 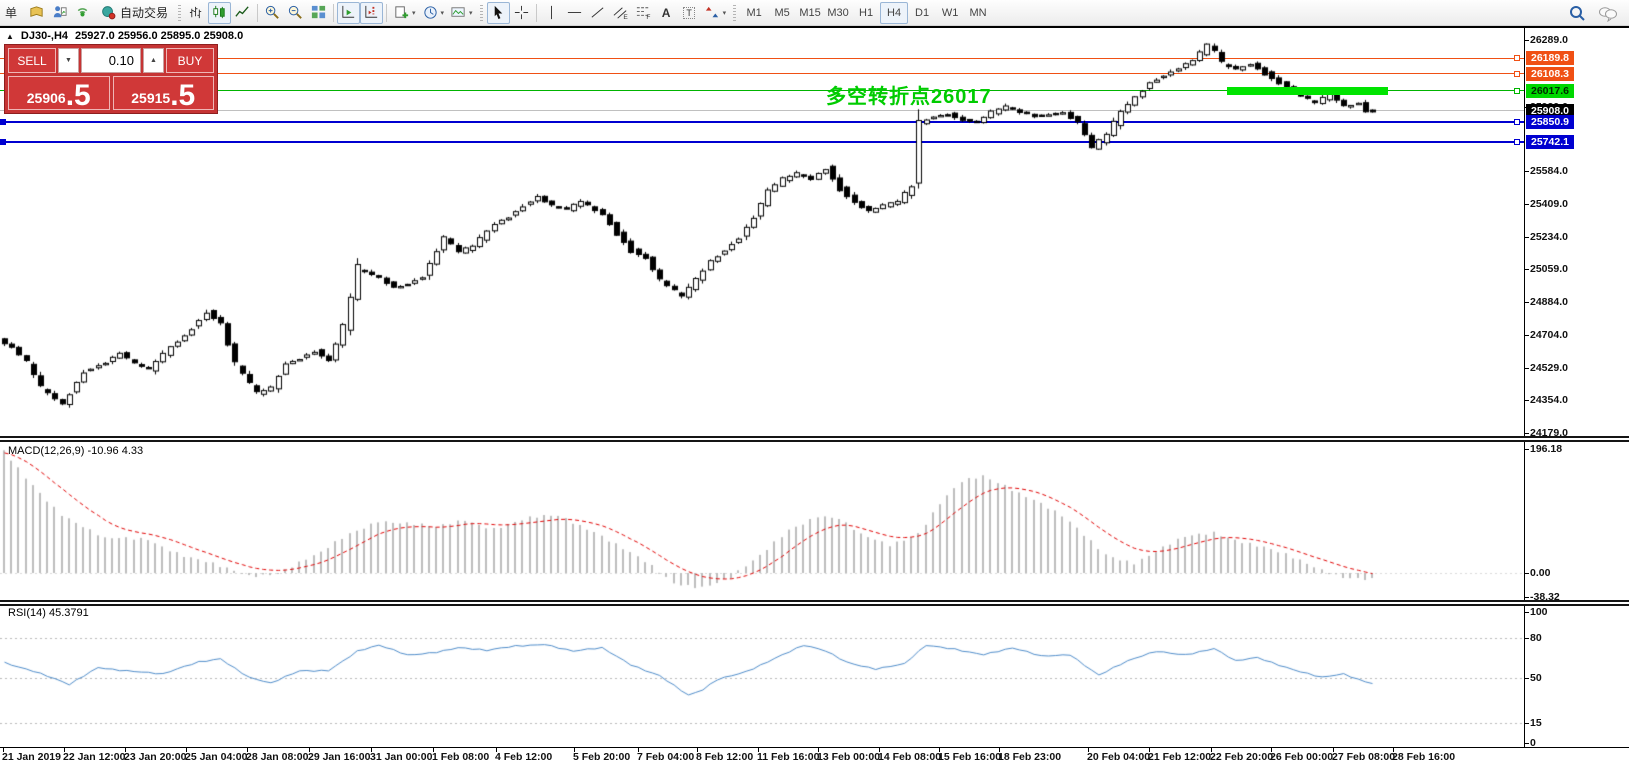 What do you see at coordinates (190, 60) in the screenshot?
I see `buy-button: BUY` at bounding box center [190, 60].